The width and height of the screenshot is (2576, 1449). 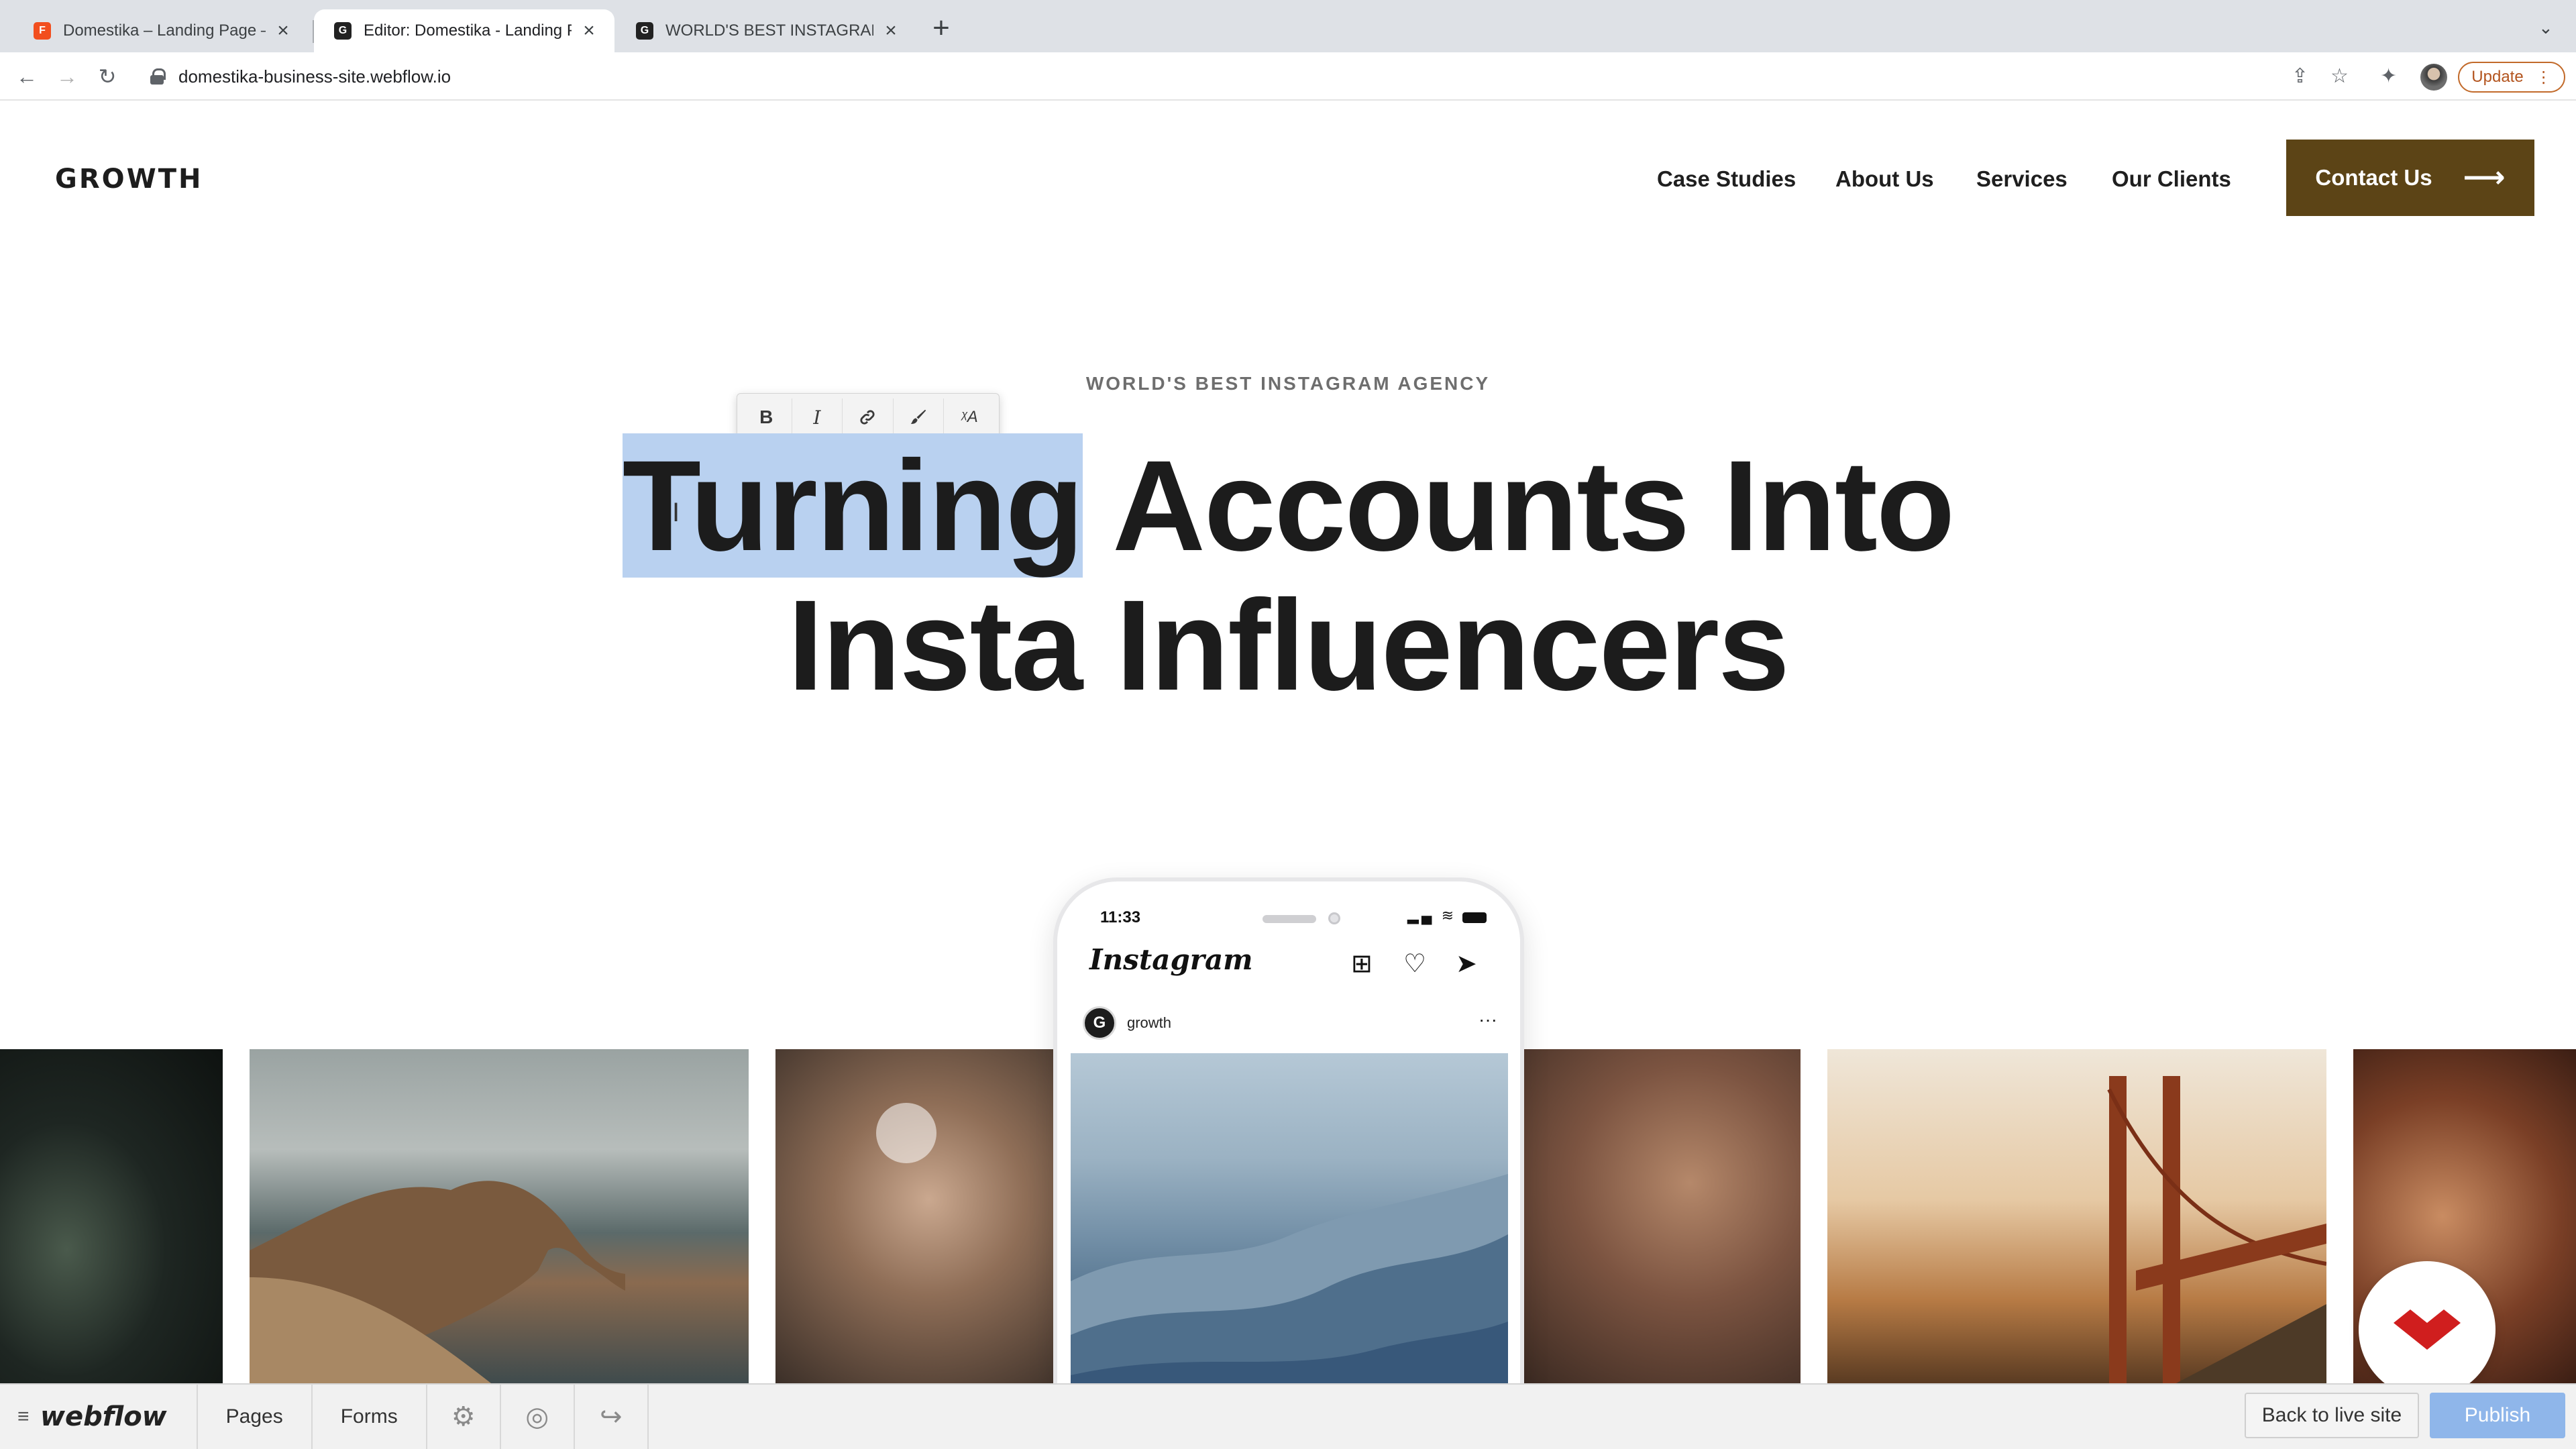 I want to click on photo-coastal-arch, so click(x=499, y=1216).